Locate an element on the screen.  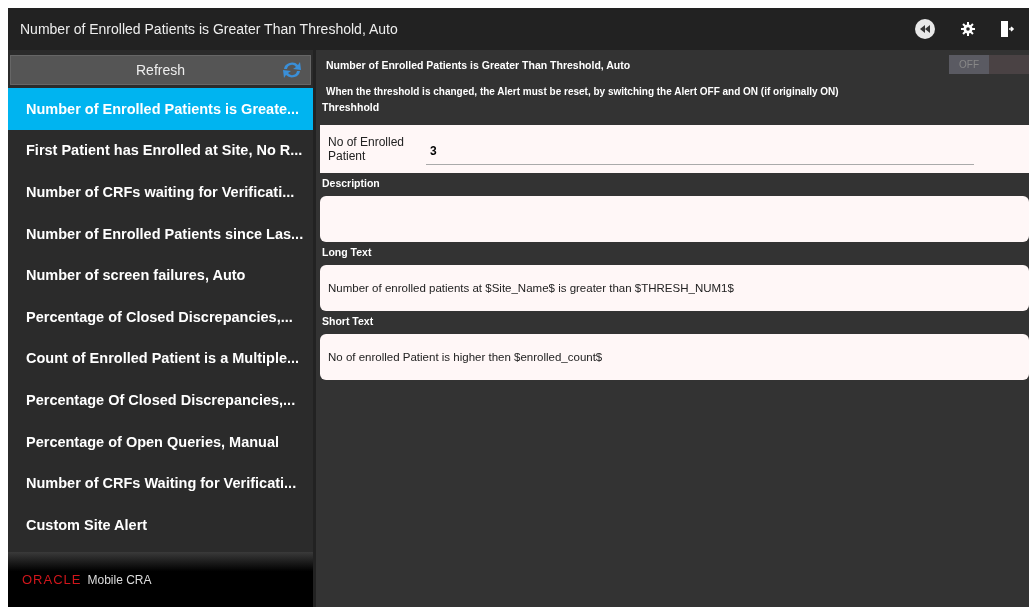
section-heading: Short Text is located at coordinates (348, 321).